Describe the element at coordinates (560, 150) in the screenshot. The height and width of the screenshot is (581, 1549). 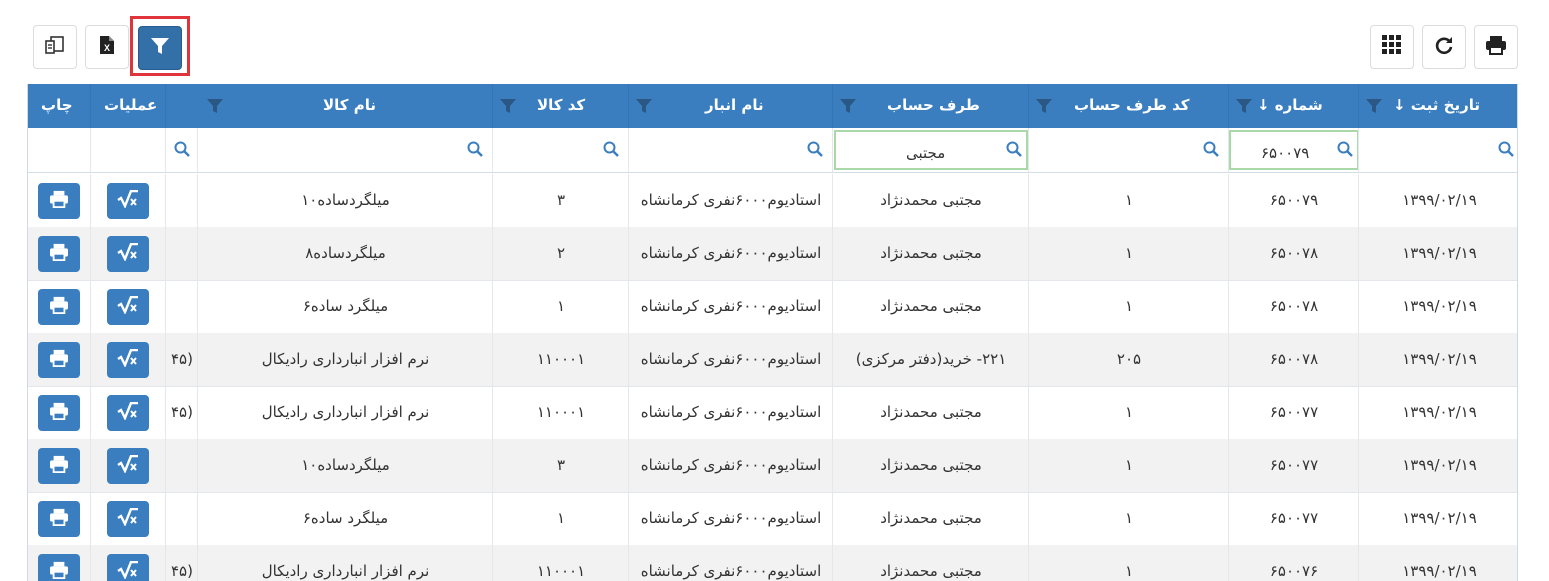
I see `filter-input-item-code` at that location.